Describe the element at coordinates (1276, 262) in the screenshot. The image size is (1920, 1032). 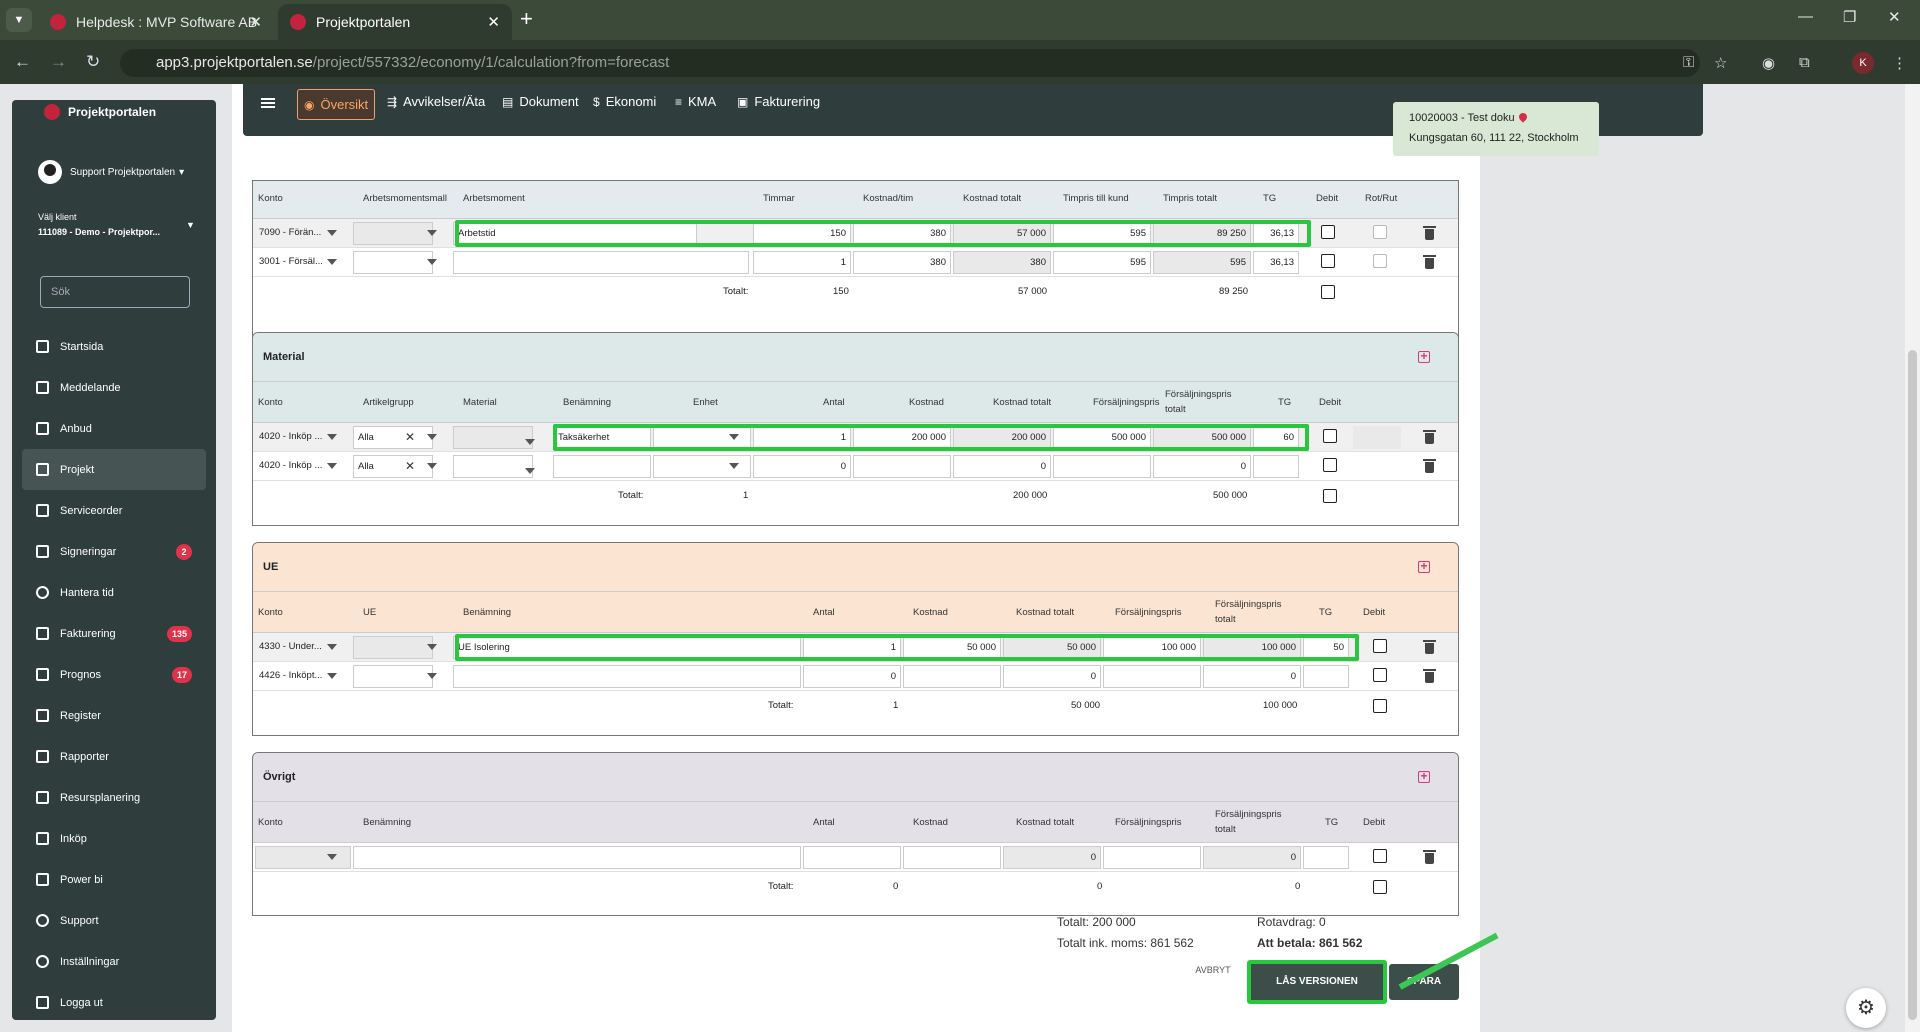
I see `tg-input: 36,13` at that location.